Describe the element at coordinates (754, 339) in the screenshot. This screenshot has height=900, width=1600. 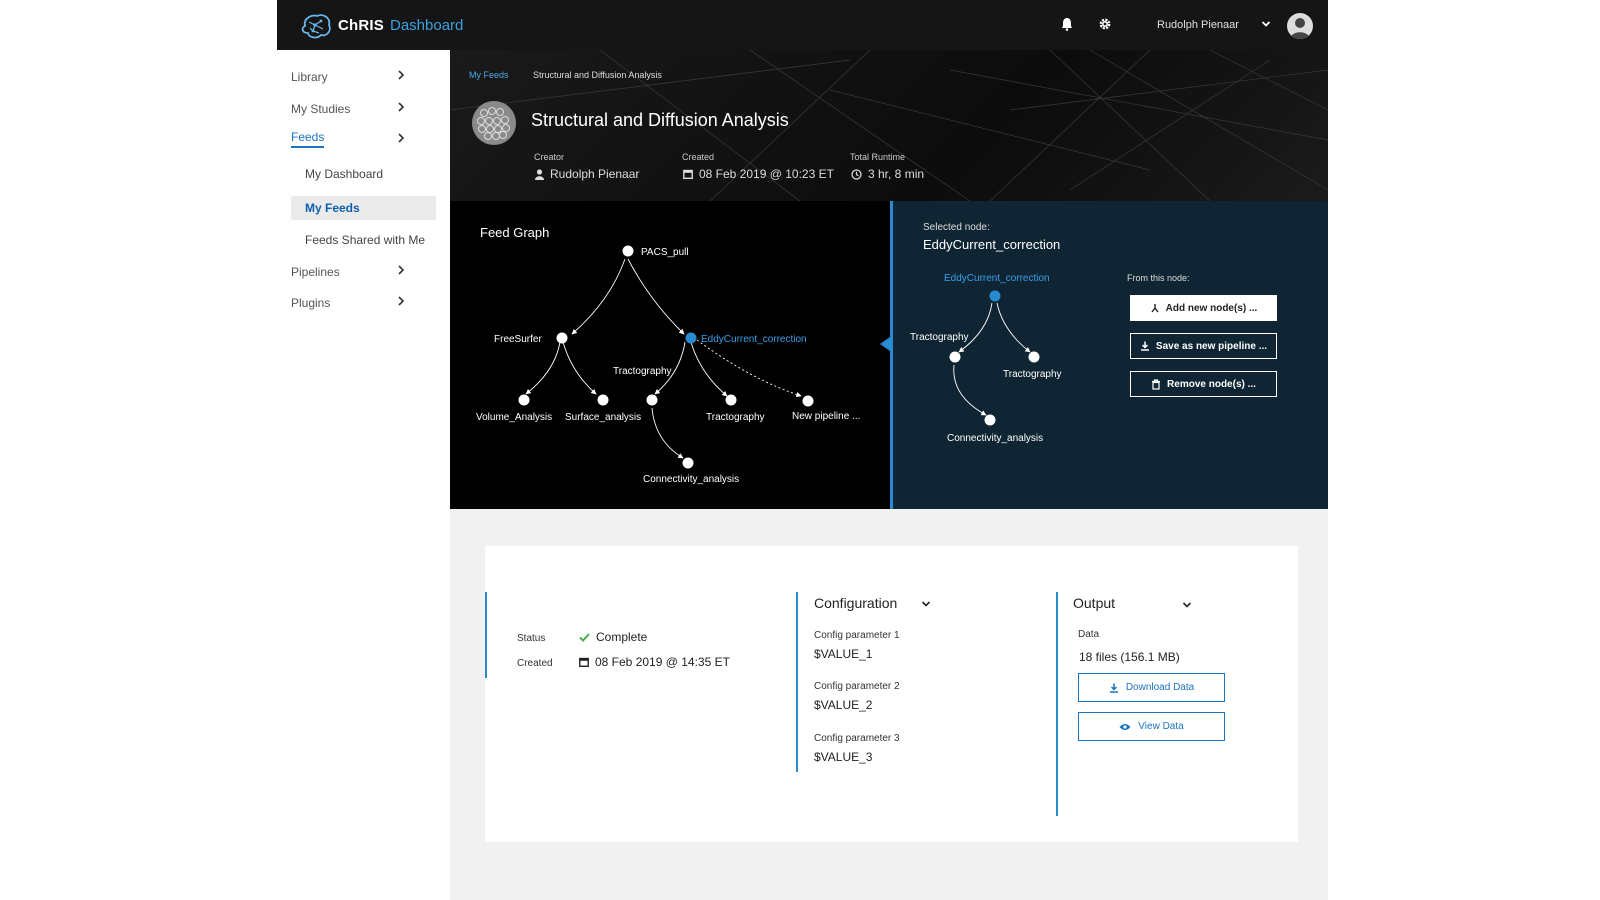
I see `node-label: EddyCurrent_correction` at that location.